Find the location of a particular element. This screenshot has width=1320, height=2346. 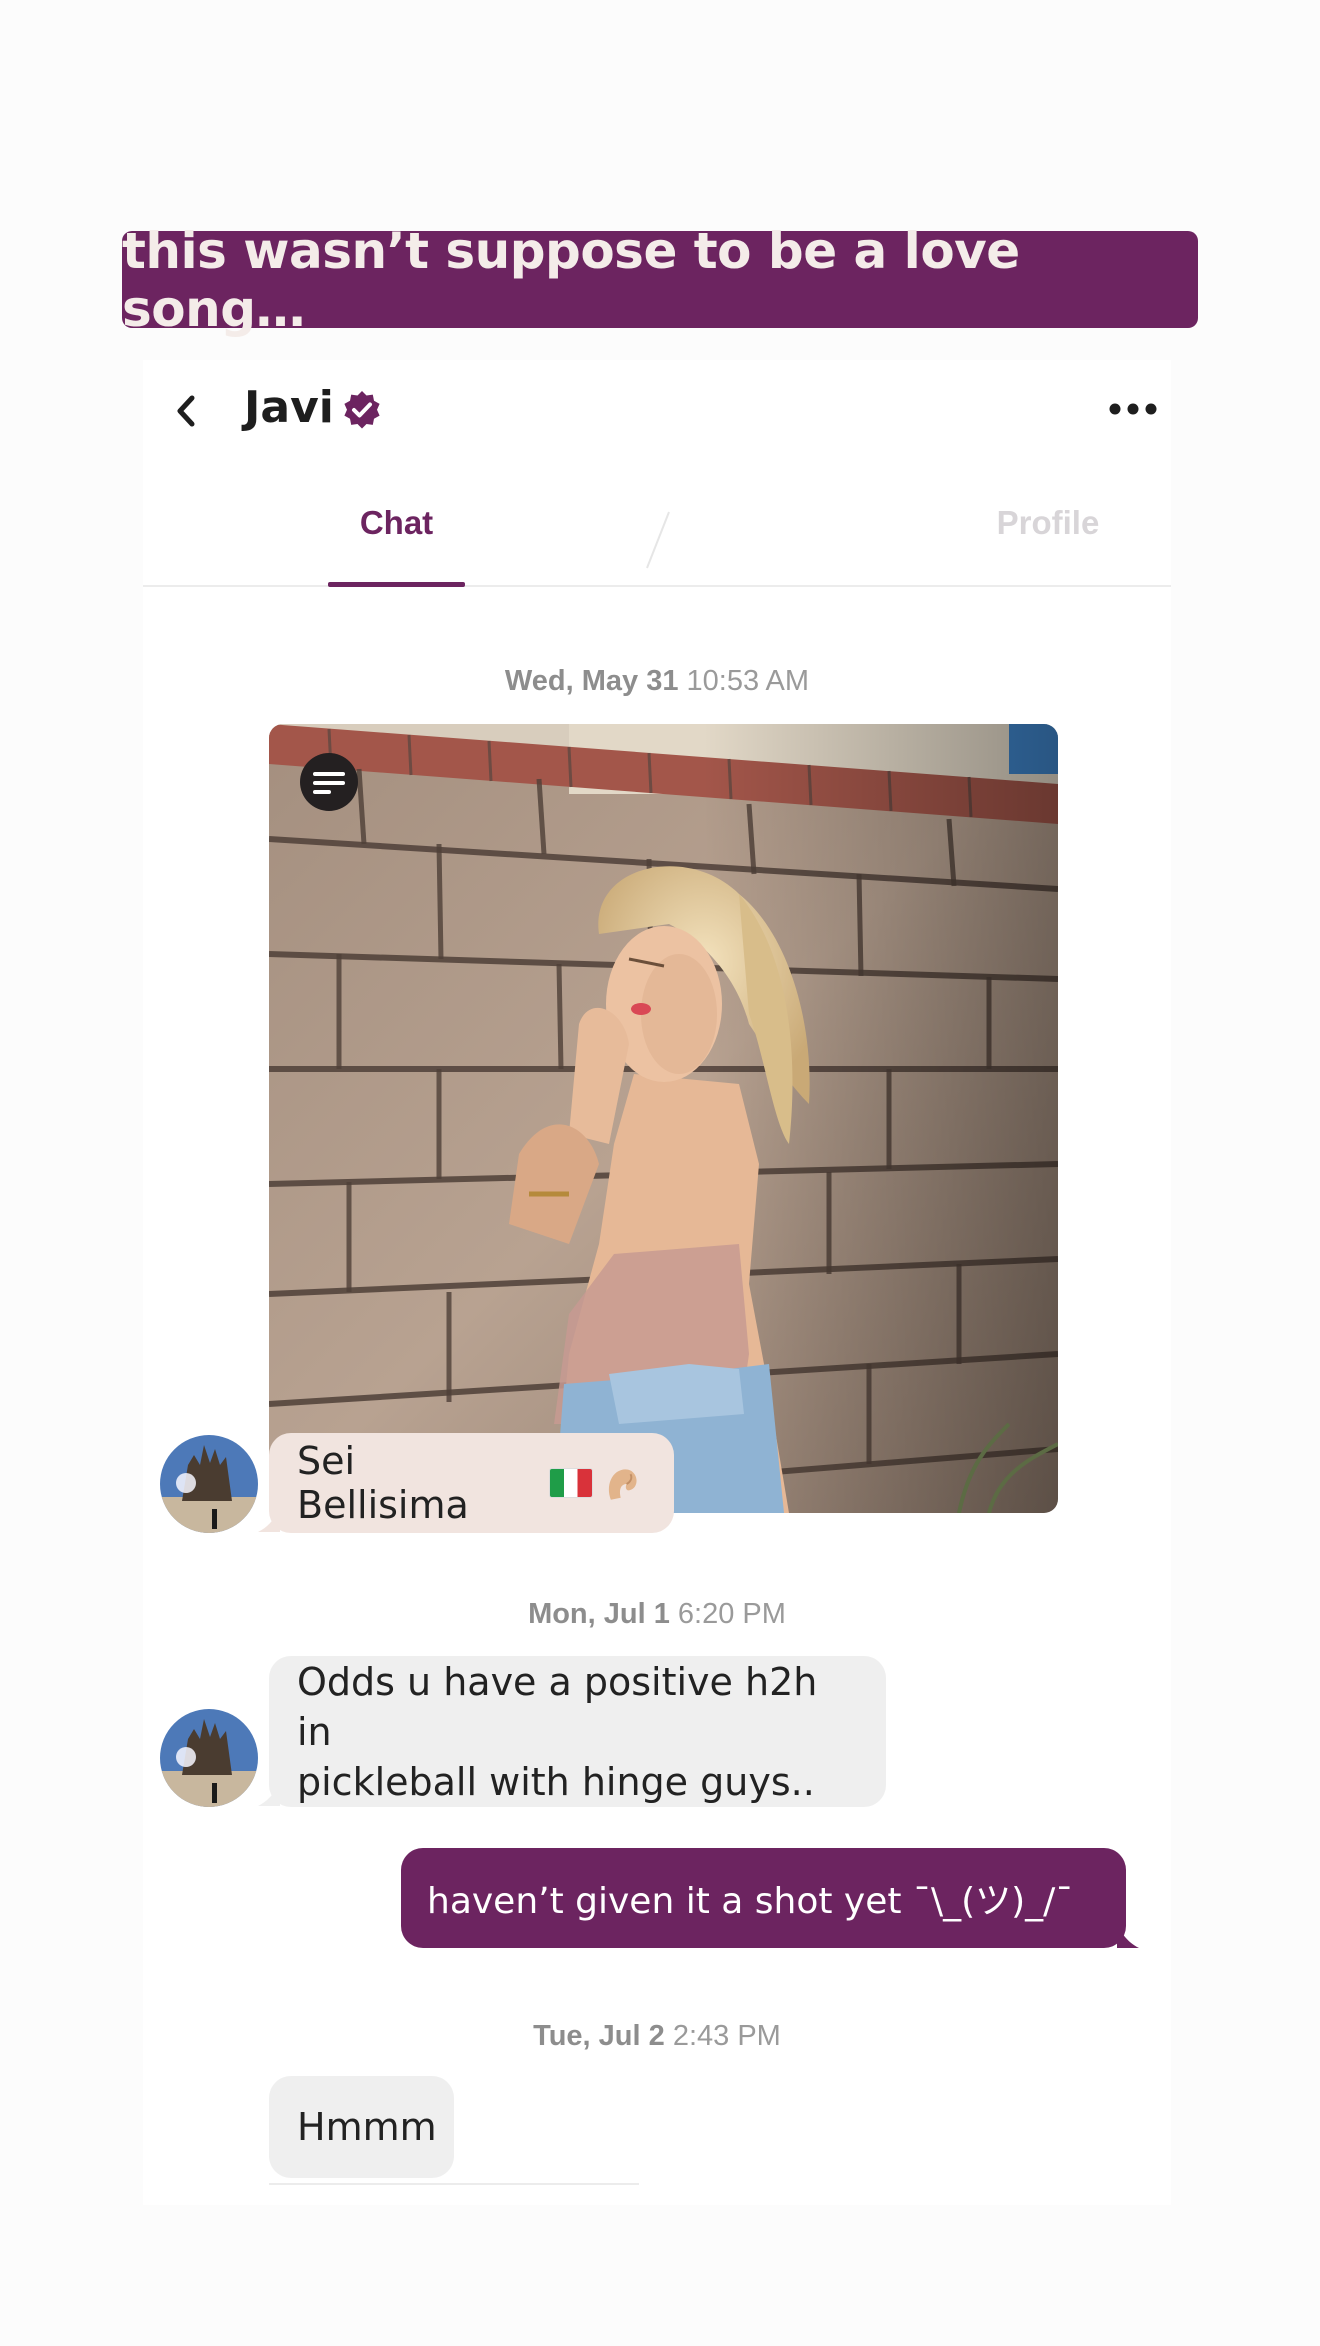

date-separator: Mon, Jul 1 6:20 PM is located at coordinates (657, 1614).